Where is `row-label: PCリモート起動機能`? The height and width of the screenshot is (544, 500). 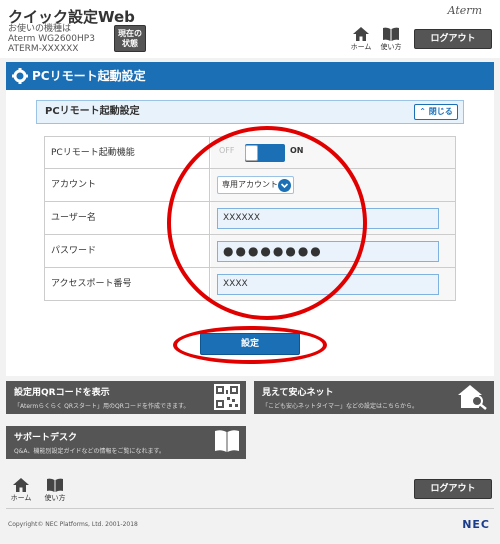
row-label: PCリモート起動機能 is located at coordinates (127, 152).